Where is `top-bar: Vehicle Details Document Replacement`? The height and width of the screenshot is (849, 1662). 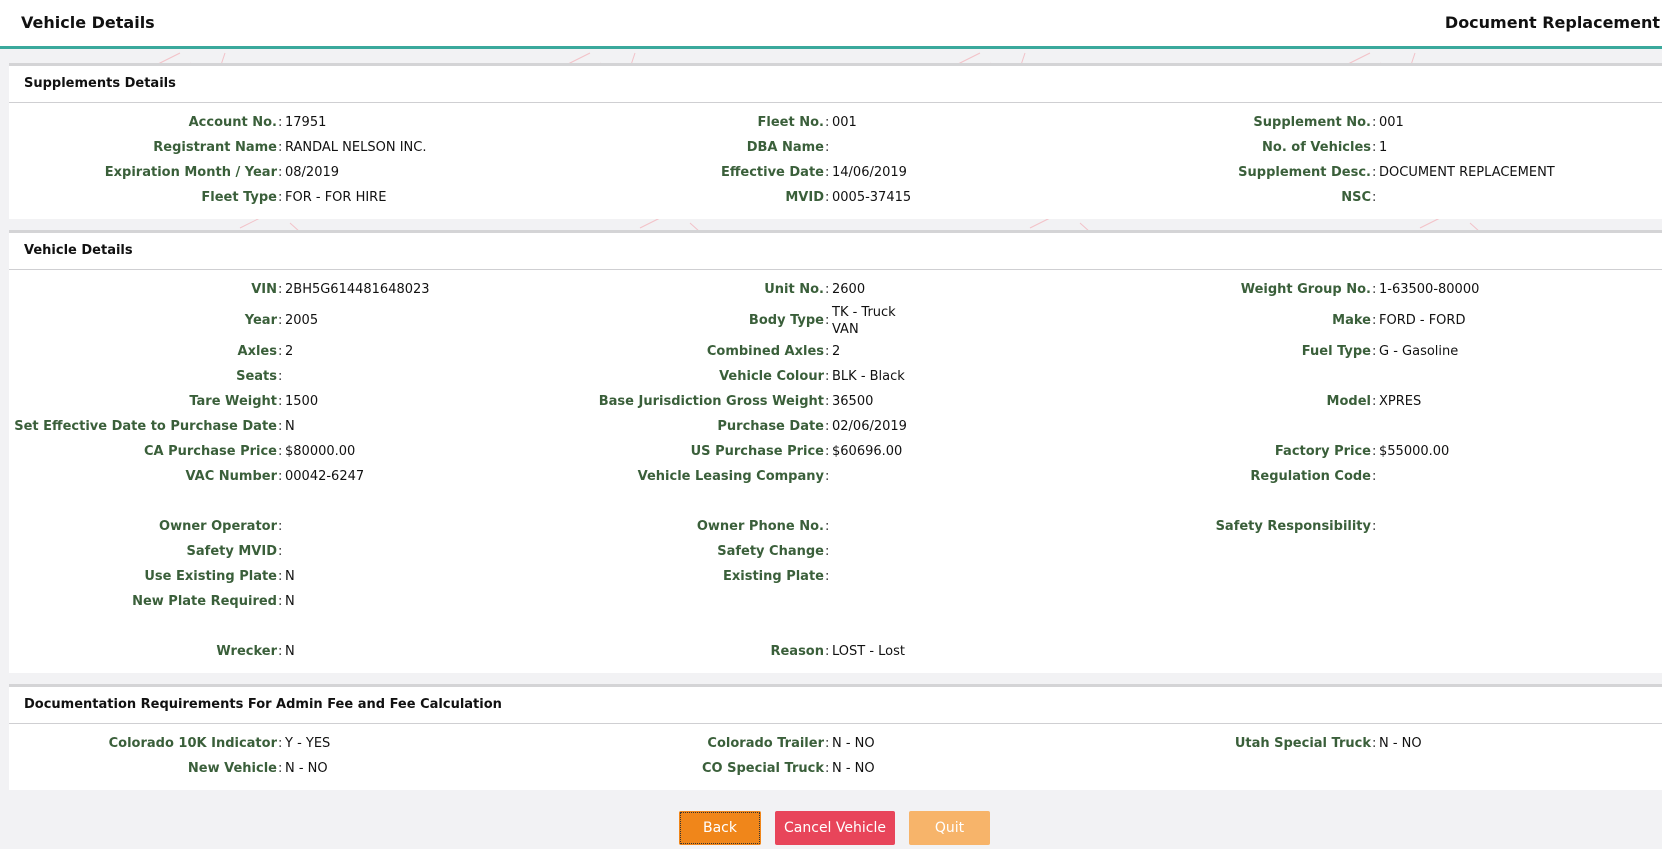 top-bar: Vehicle Details Document Replacement is located at coordinates (831, 24).